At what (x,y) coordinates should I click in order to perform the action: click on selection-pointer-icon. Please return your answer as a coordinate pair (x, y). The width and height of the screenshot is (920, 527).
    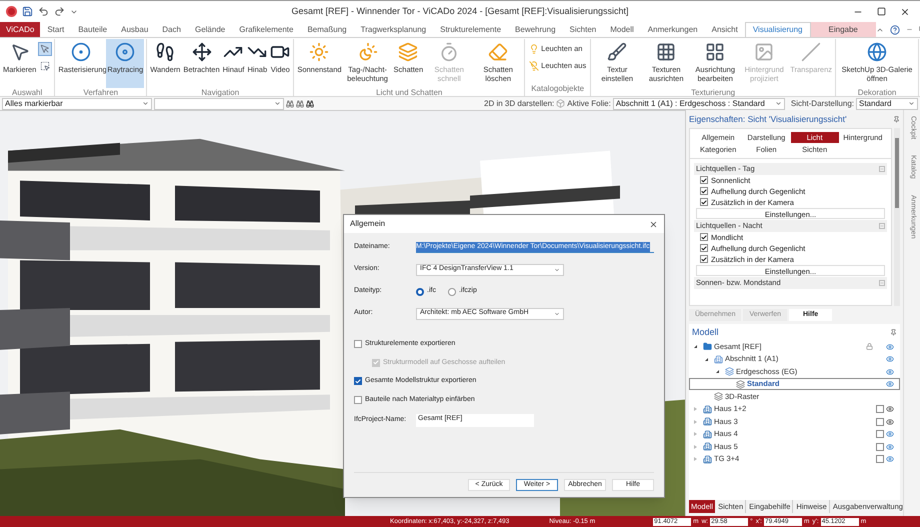
    Looking at the image, I should click on (45, 66).